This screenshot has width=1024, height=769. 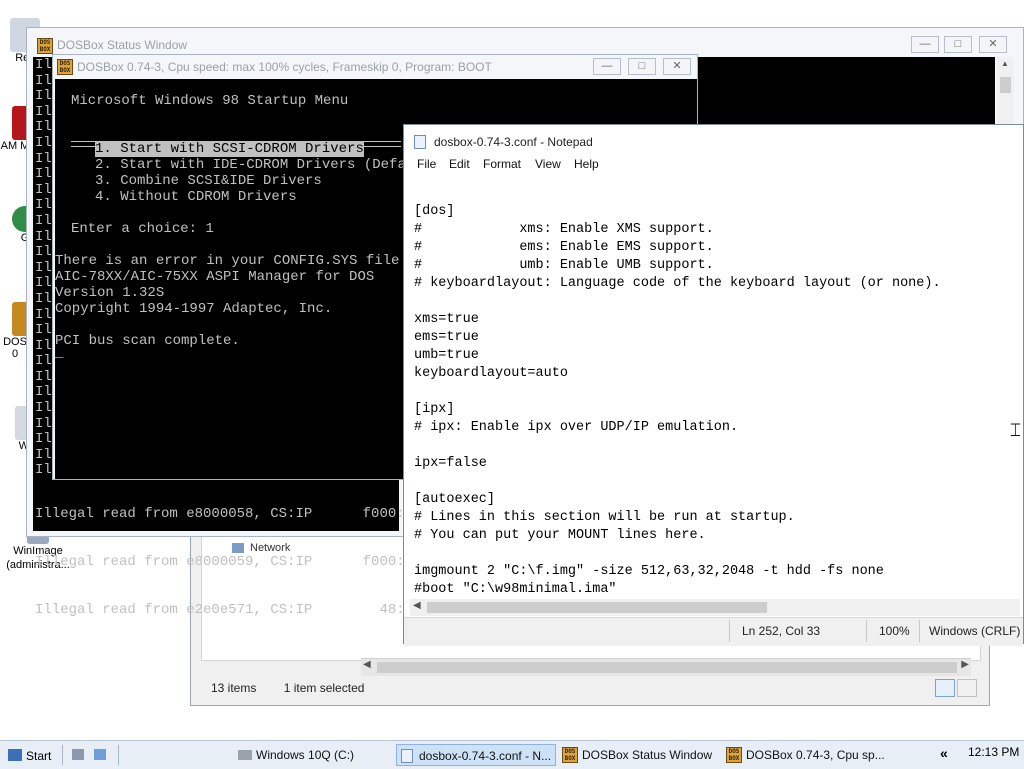 I want to click on notepad-title: dosbox-0.74-3.conf - Notepad, so click(x=513, y=142).